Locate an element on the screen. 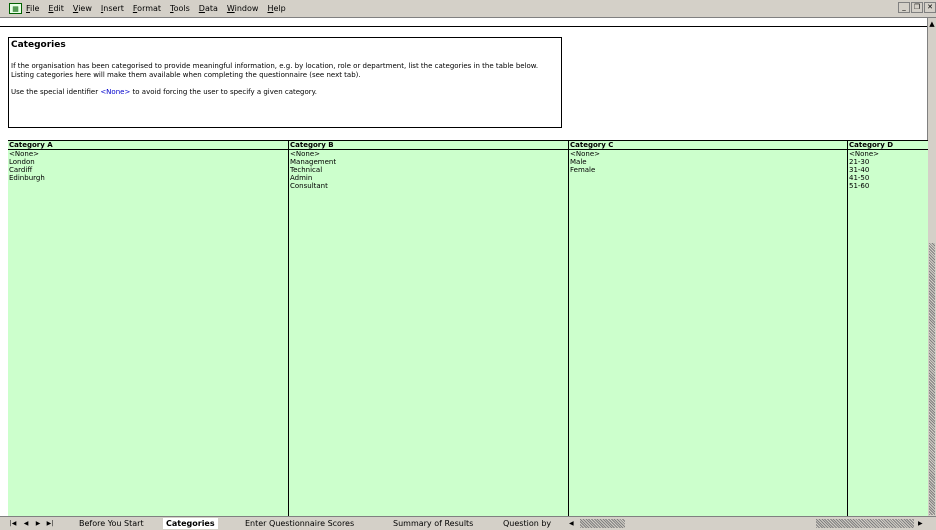 The image size is (936, 530). table-cell: Male is located at coordinates (708, 162).